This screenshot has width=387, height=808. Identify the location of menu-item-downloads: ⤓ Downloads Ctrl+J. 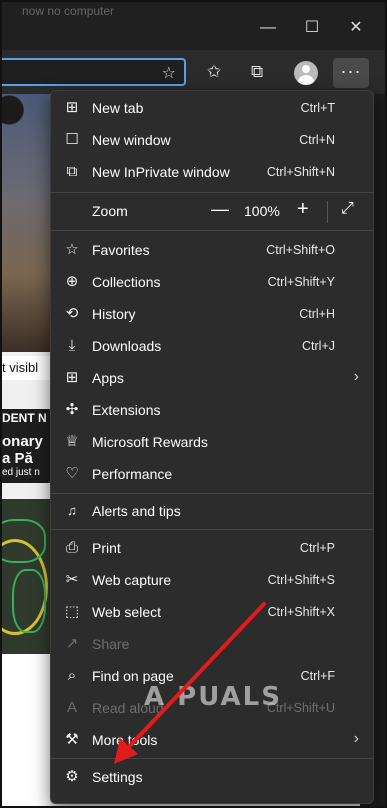
(212, 346).